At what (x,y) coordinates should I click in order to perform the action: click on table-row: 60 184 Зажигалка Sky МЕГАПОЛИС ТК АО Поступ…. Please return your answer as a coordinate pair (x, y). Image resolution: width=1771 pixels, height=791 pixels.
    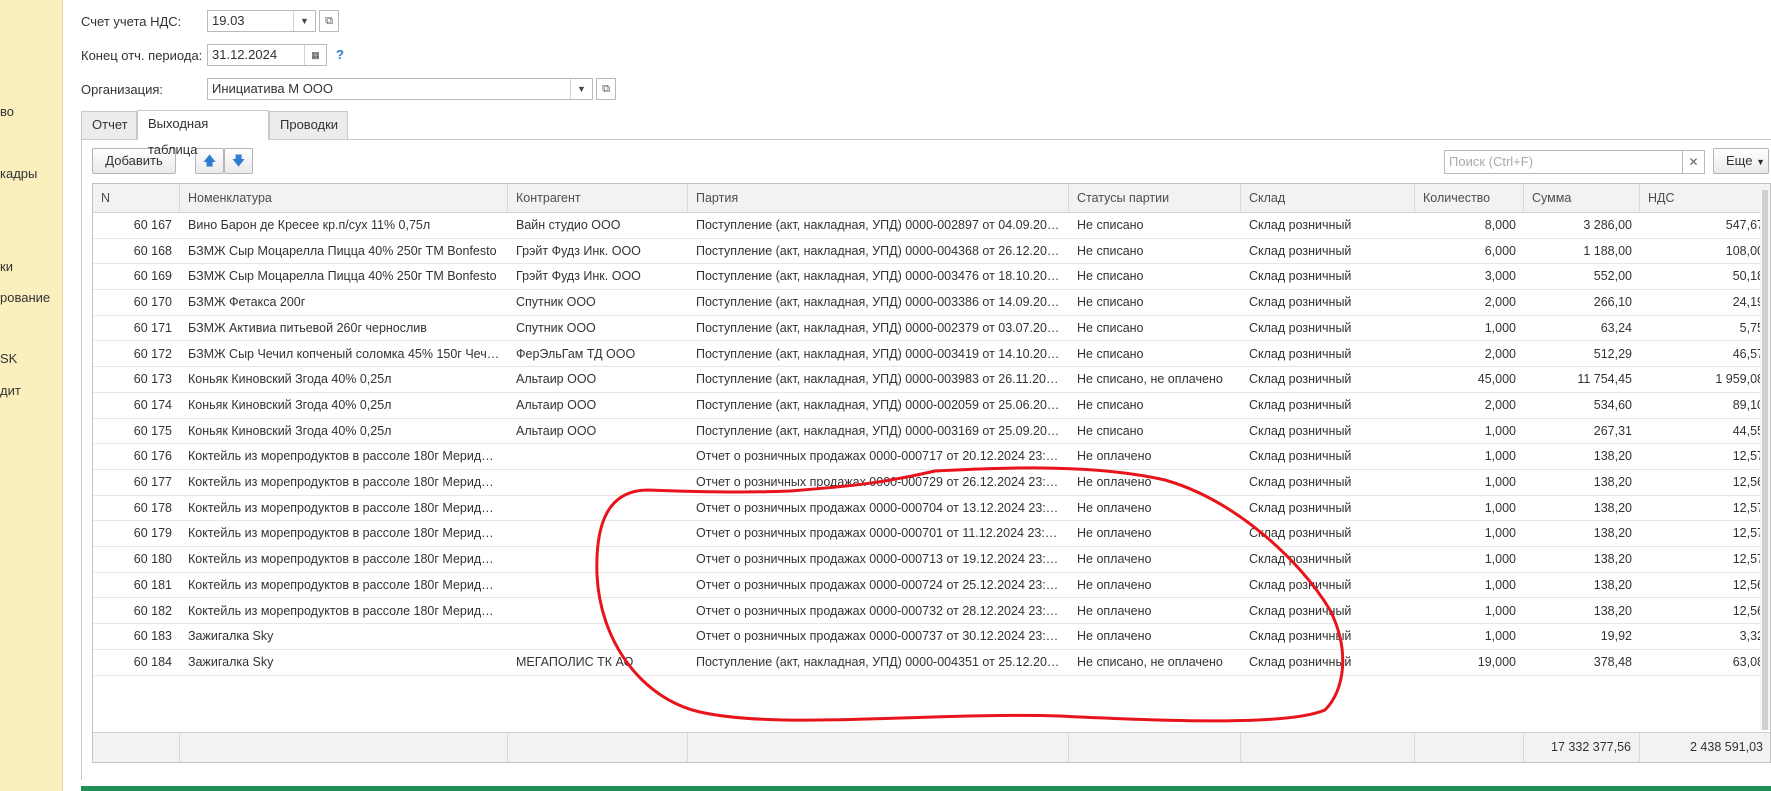
    Looking at the image, I should click on (931, 663).